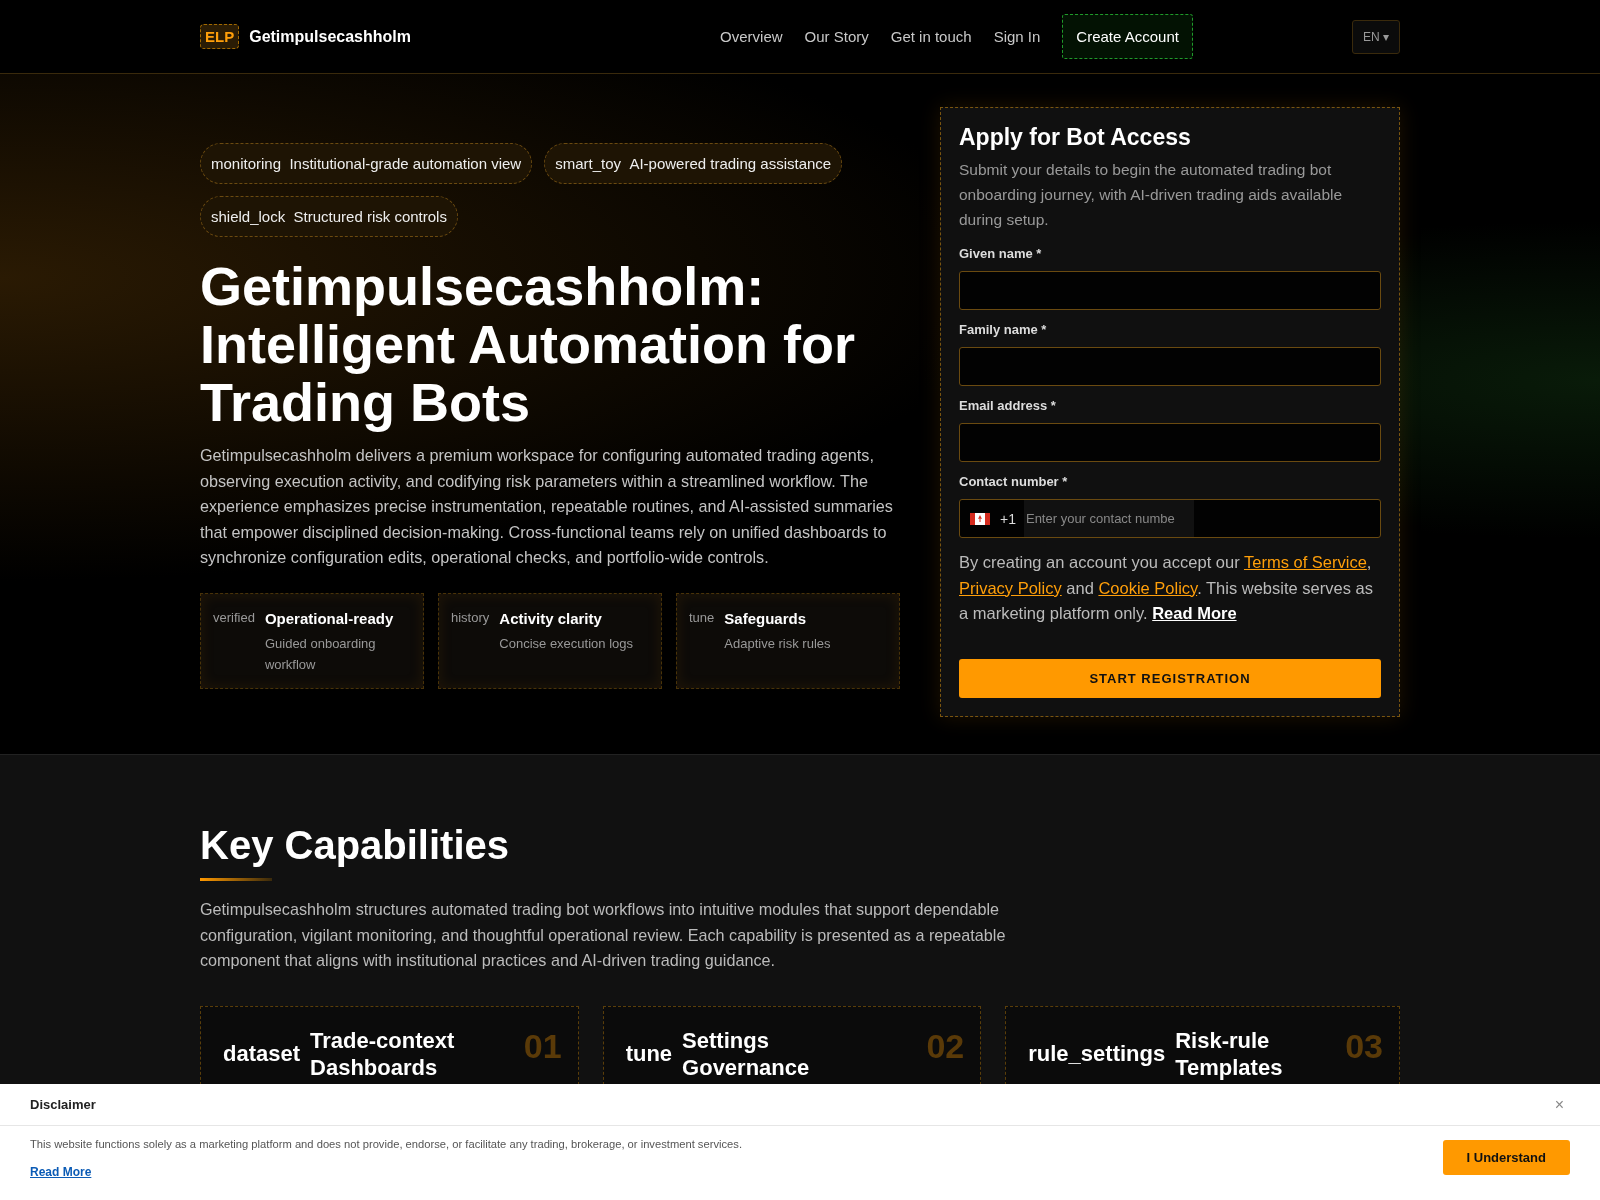 This screenshot has width=1600, height=1200. I want to click on field-label: Given name *, so click(1001, 253).